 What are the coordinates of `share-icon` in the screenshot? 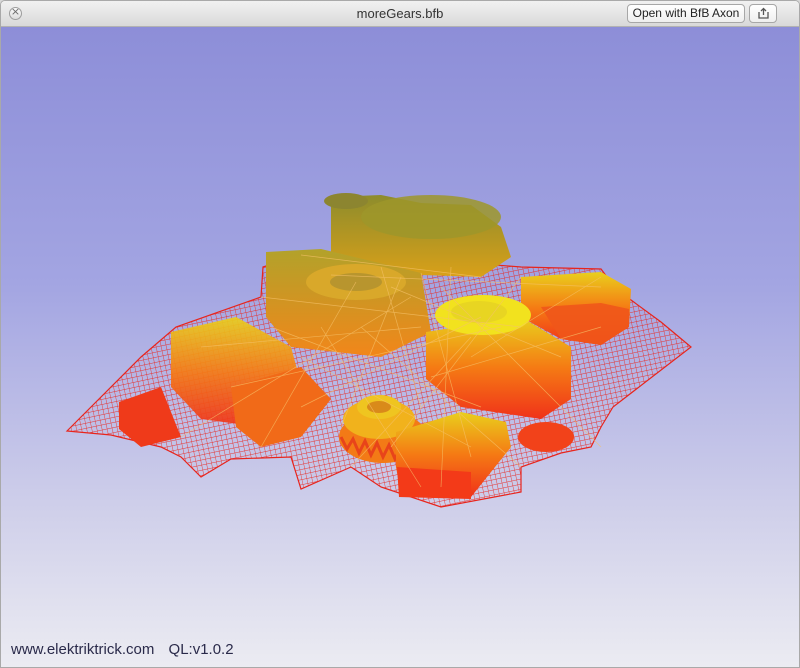 It's located at (763, 13).